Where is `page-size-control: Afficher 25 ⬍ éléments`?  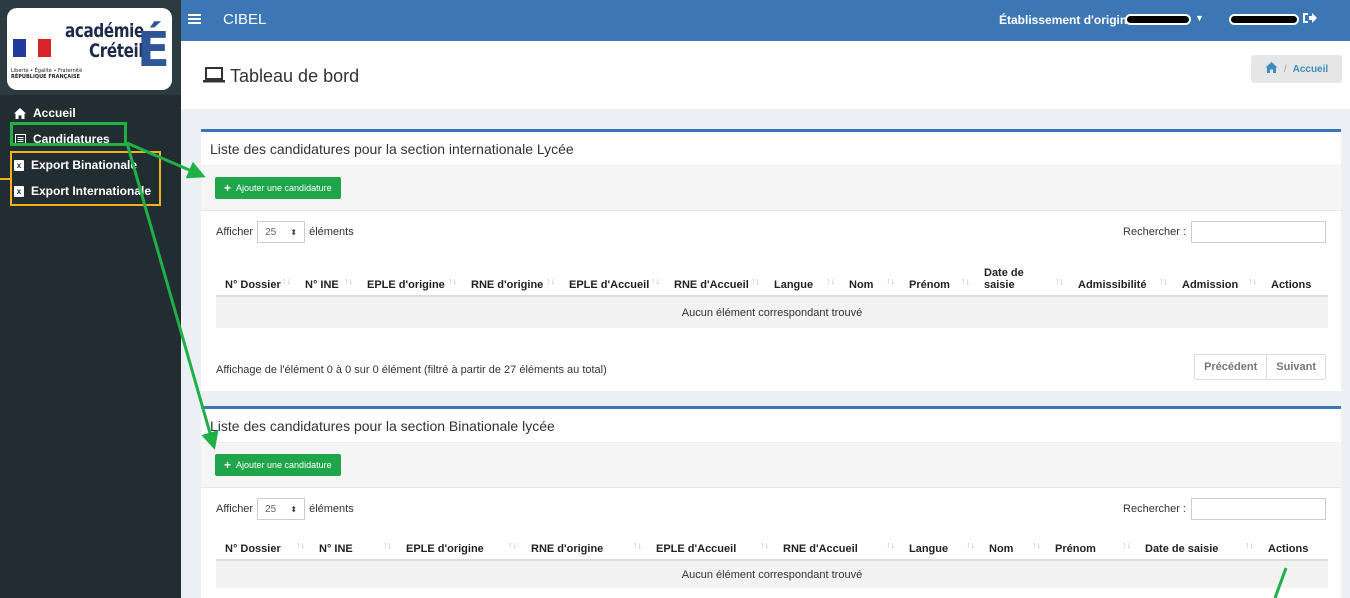
page-size-control: Afficher 25 ⬍ éléments is located at coordinates (285, 232).